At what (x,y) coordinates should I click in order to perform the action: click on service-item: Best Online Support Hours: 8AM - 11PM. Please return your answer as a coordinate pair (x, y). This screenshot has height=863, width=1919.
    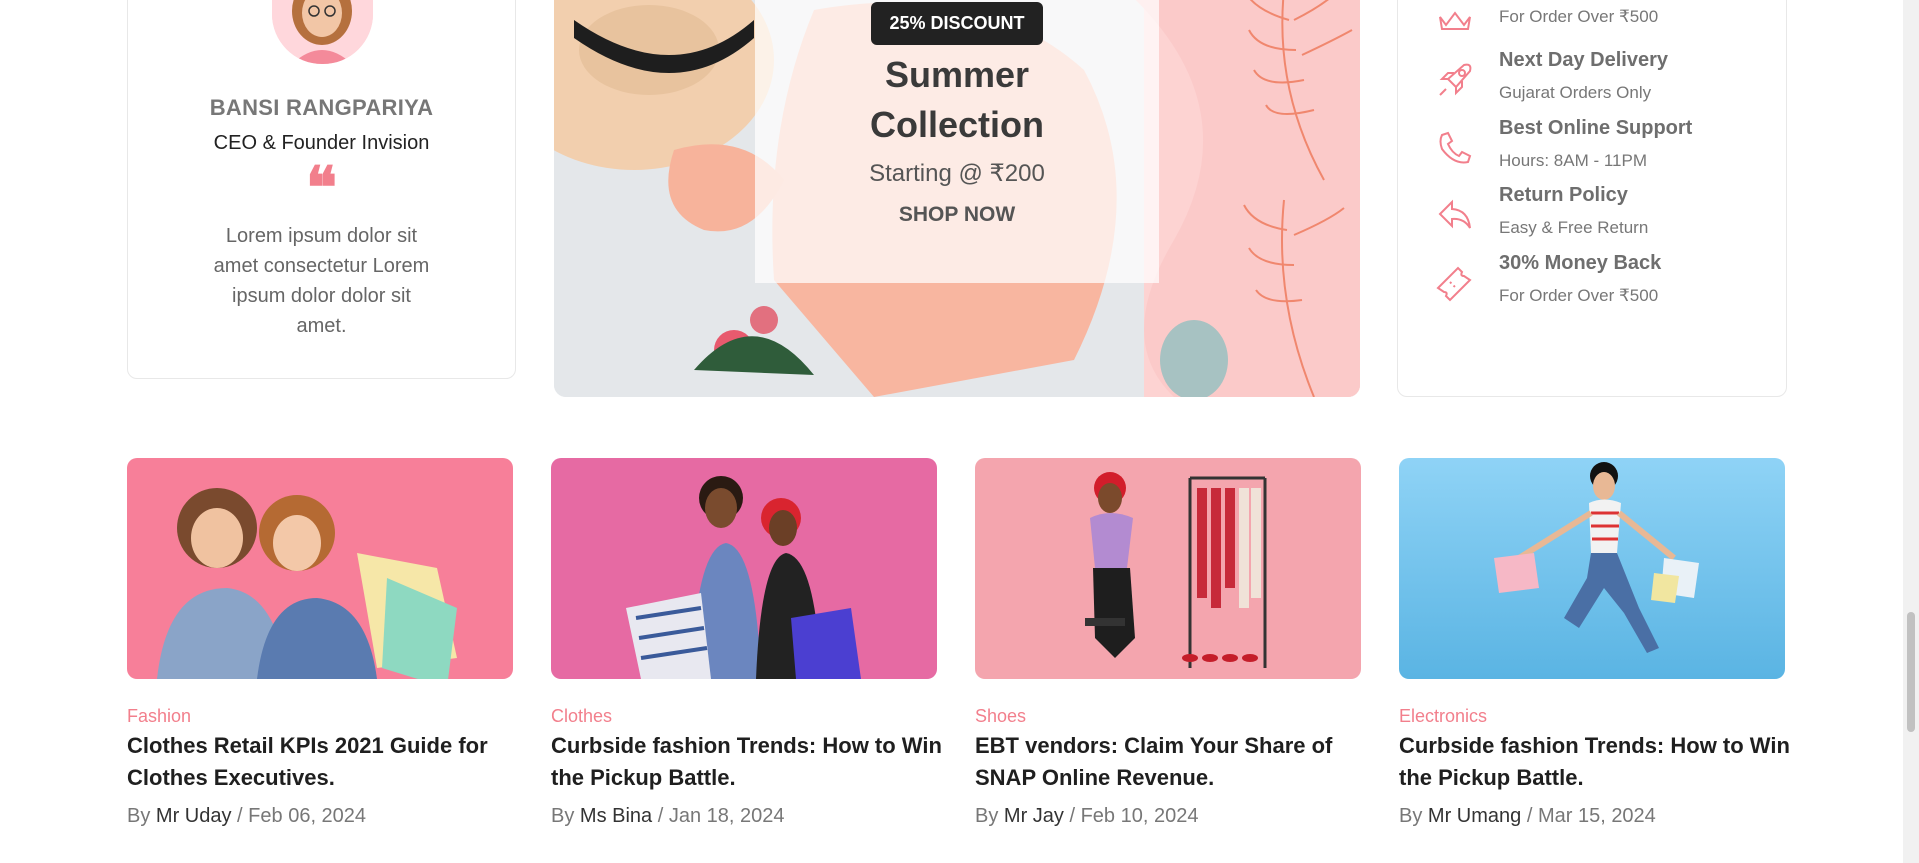
    Looking at the image, I should click on (1592, 152).